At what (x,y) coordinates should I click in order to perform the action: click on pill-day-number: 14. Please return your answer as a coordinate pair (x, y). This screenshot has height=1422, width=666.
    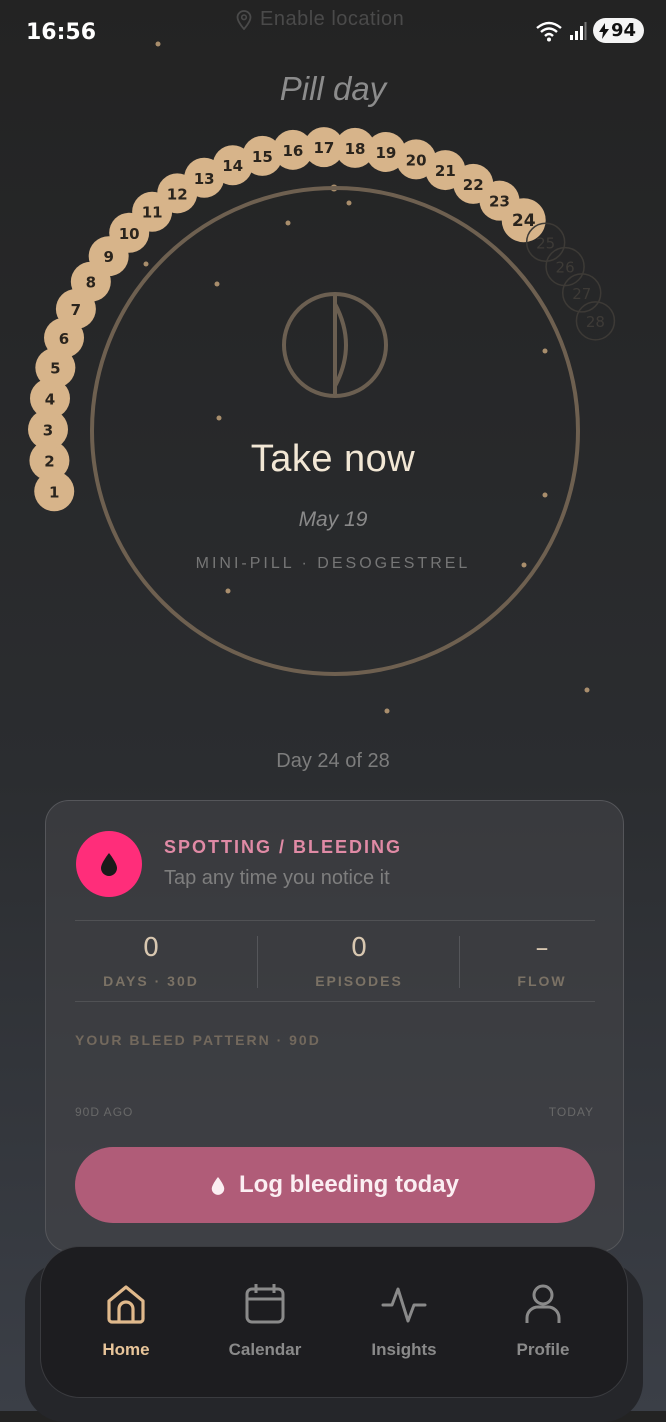
    Looking at the image, I should click on (232, 166).